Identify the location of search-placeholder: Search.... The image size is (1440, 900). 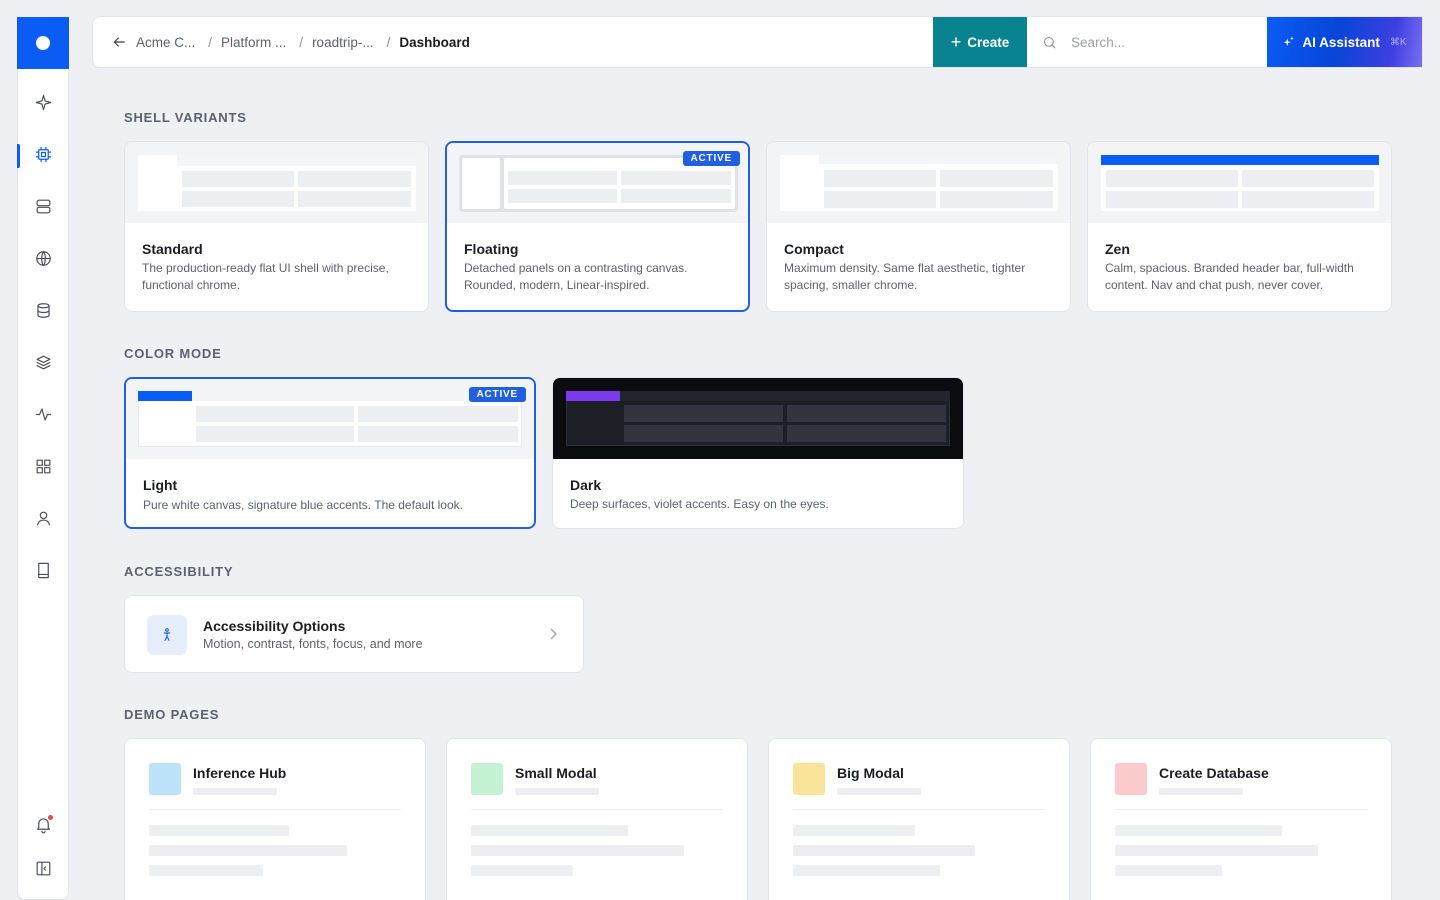
(1098, 42).